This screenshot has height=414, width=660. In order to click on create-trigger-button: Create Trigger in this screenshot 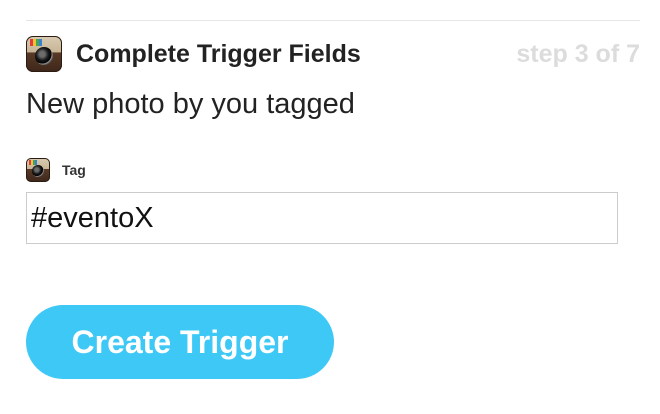, I will do `click(180, 342)`.